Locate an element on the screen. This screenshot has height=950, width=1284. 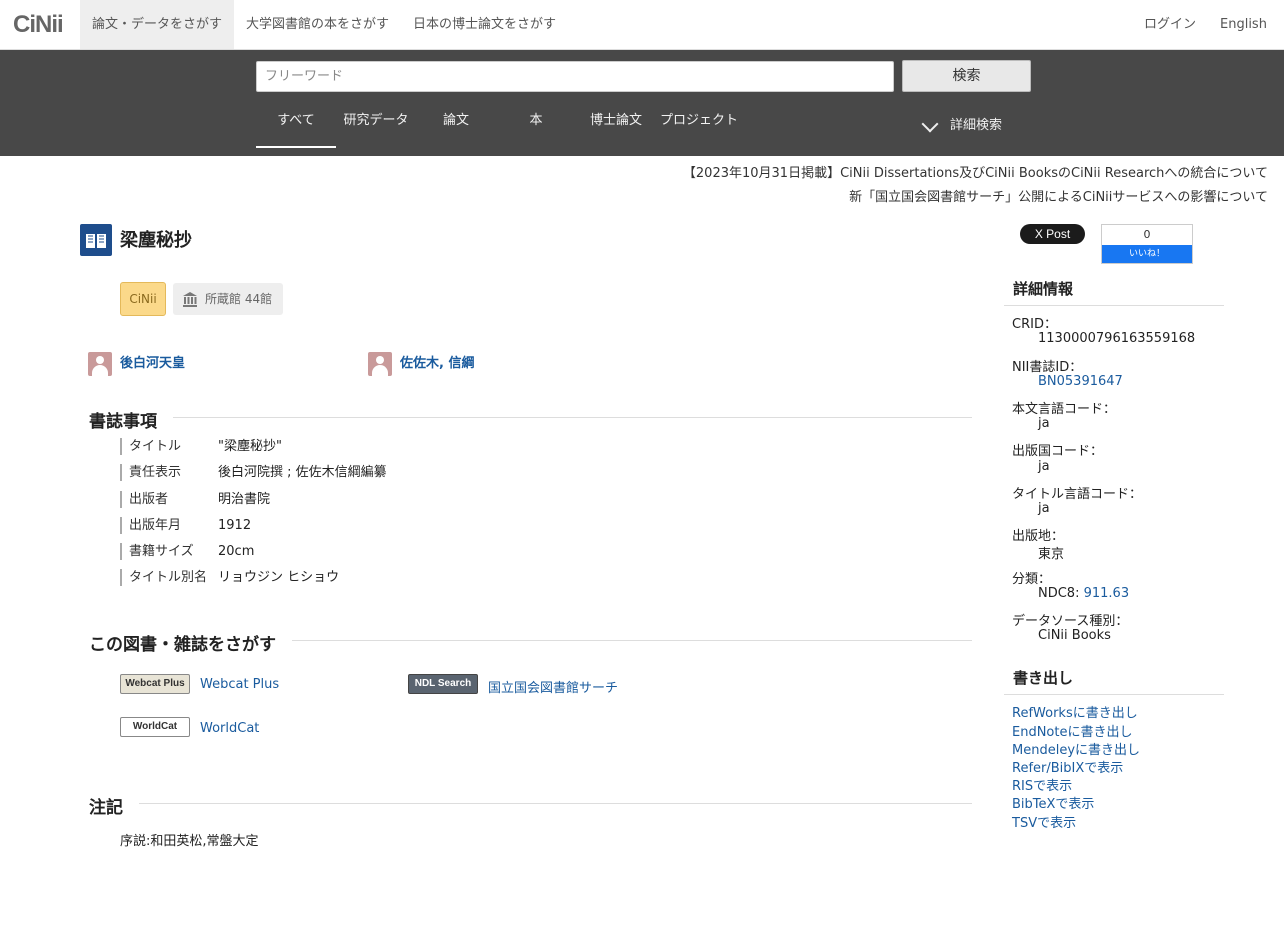
source-label: データソース種別： is located at coordinates (1070, 621).